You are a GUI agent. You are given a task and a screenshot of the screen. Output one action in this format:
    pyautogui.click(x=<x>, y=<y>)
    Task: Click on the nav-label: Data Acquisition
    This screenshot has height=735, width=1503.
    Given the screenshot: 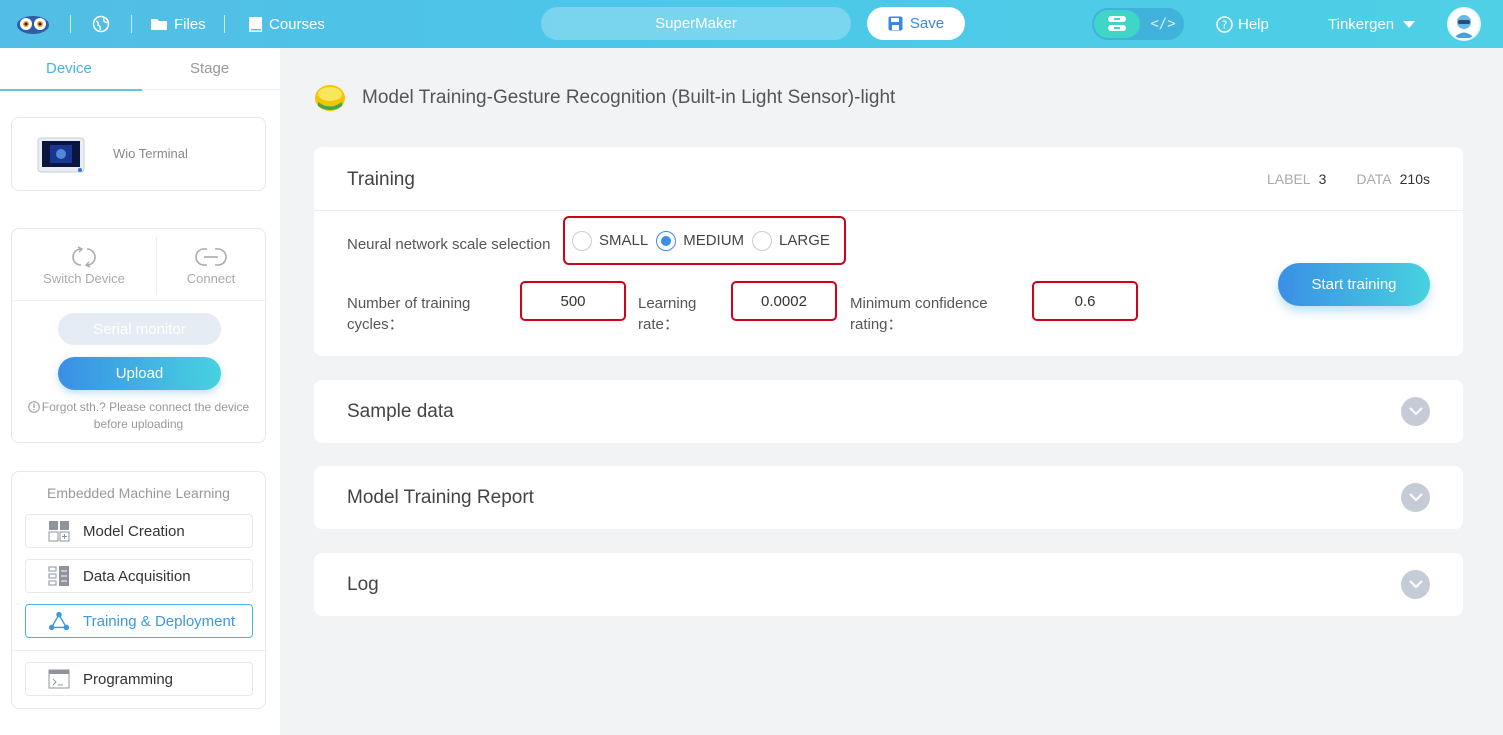 What is the action you would take?
    pyautogui.click(x=137, y=576)
    